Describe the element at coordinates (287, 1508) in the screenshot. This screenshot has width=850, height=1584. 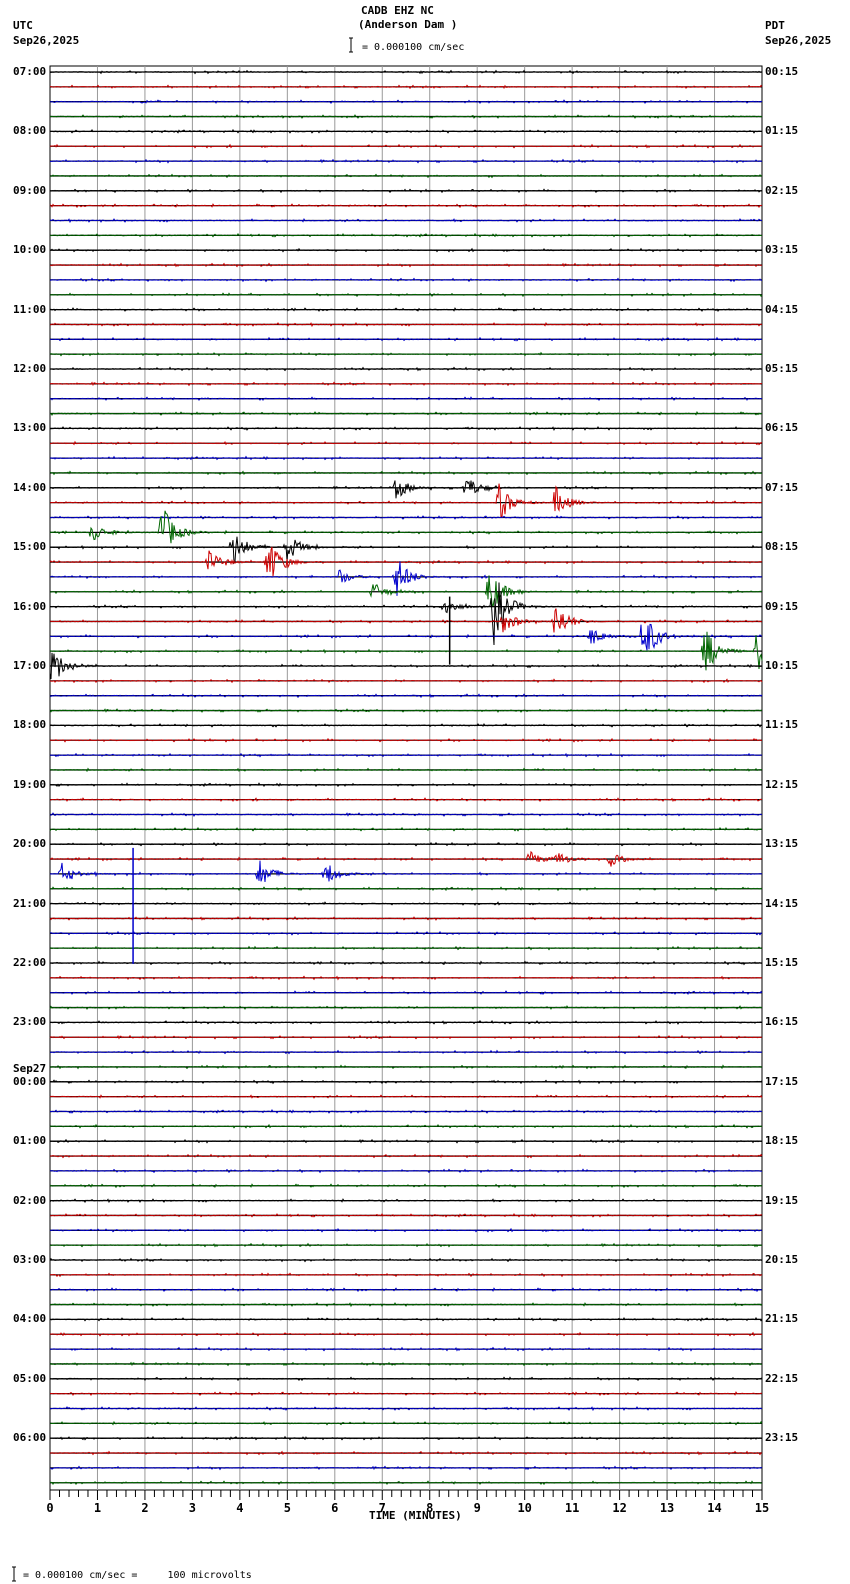
I see `x-tick-label: 5` at that location.